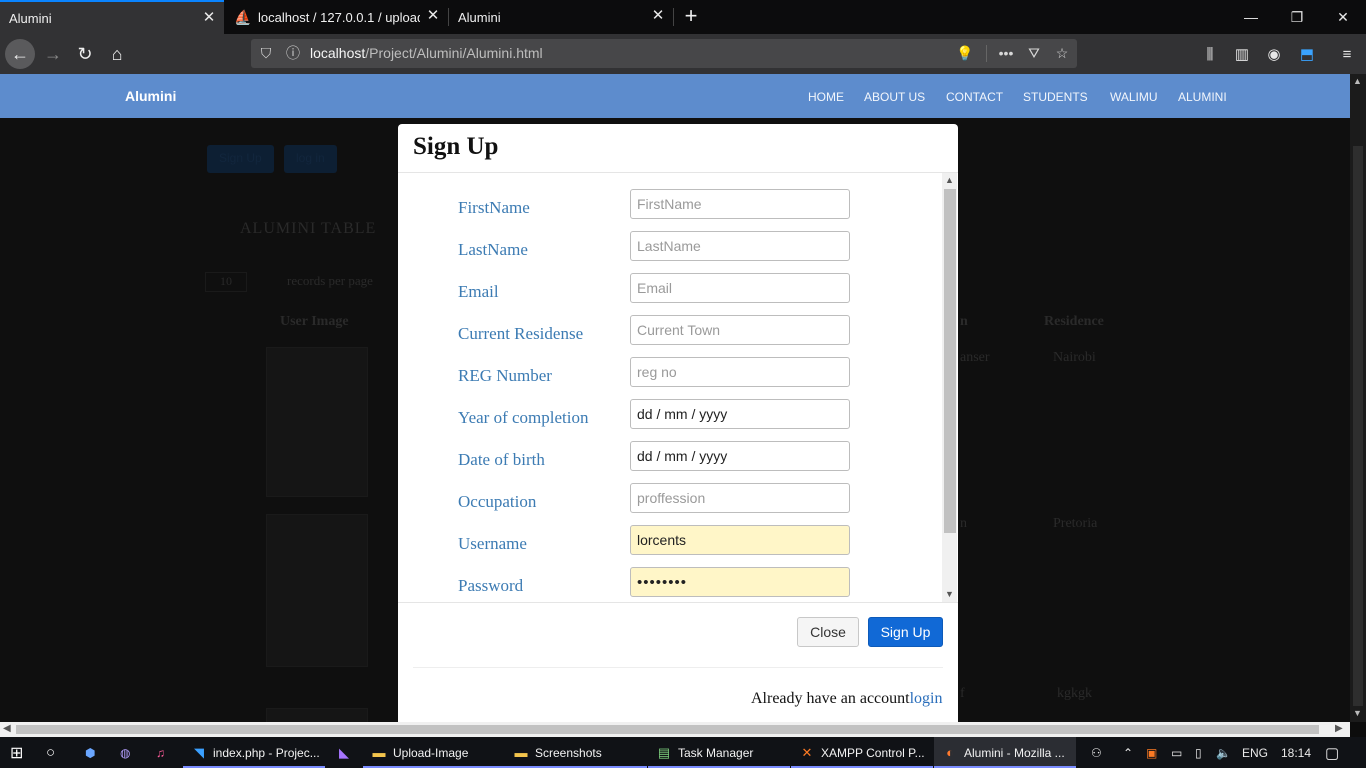 The image size is (1366, 768). Describe the element at coordinates (905, 632) in the screenshot. I see `signup-submit-button: Sign Up` at that location.